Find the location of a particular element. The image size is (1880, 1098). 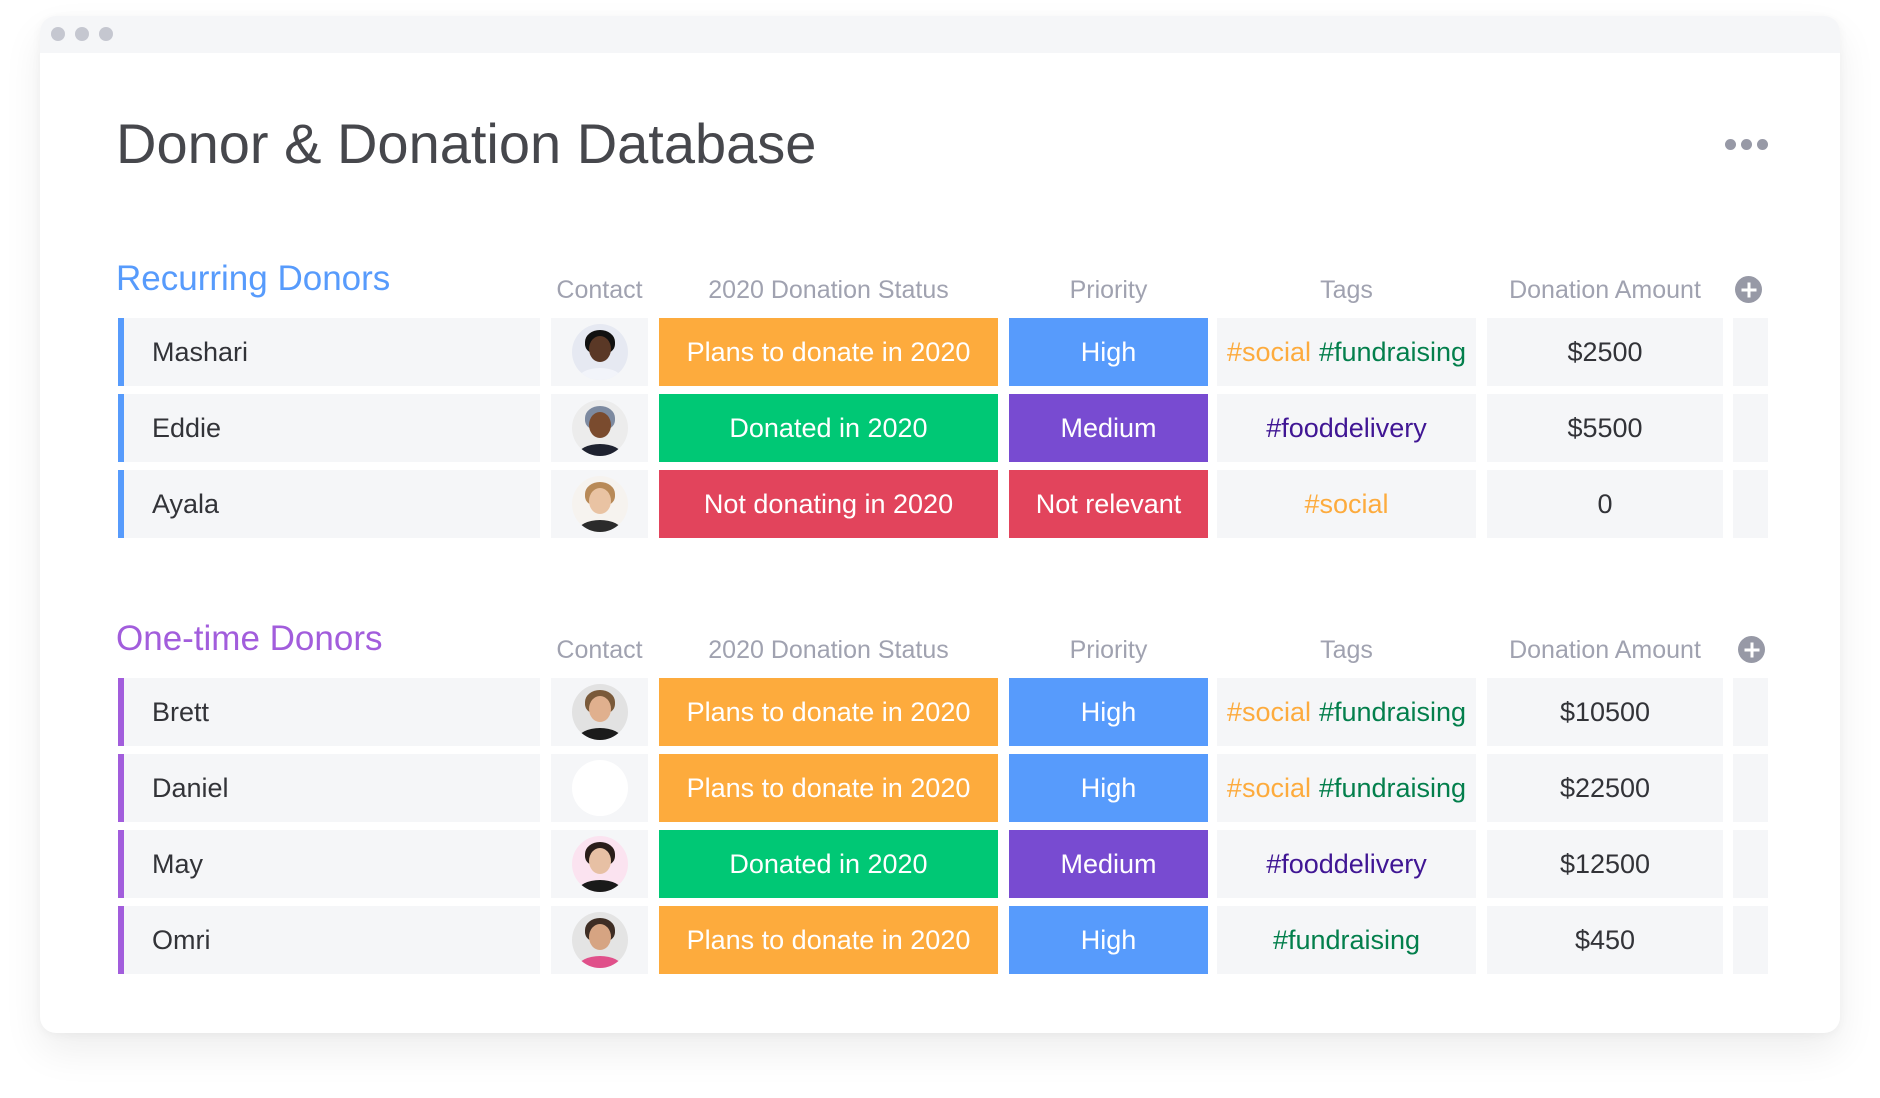

window-titlebar is located at coordinates (940, 34).